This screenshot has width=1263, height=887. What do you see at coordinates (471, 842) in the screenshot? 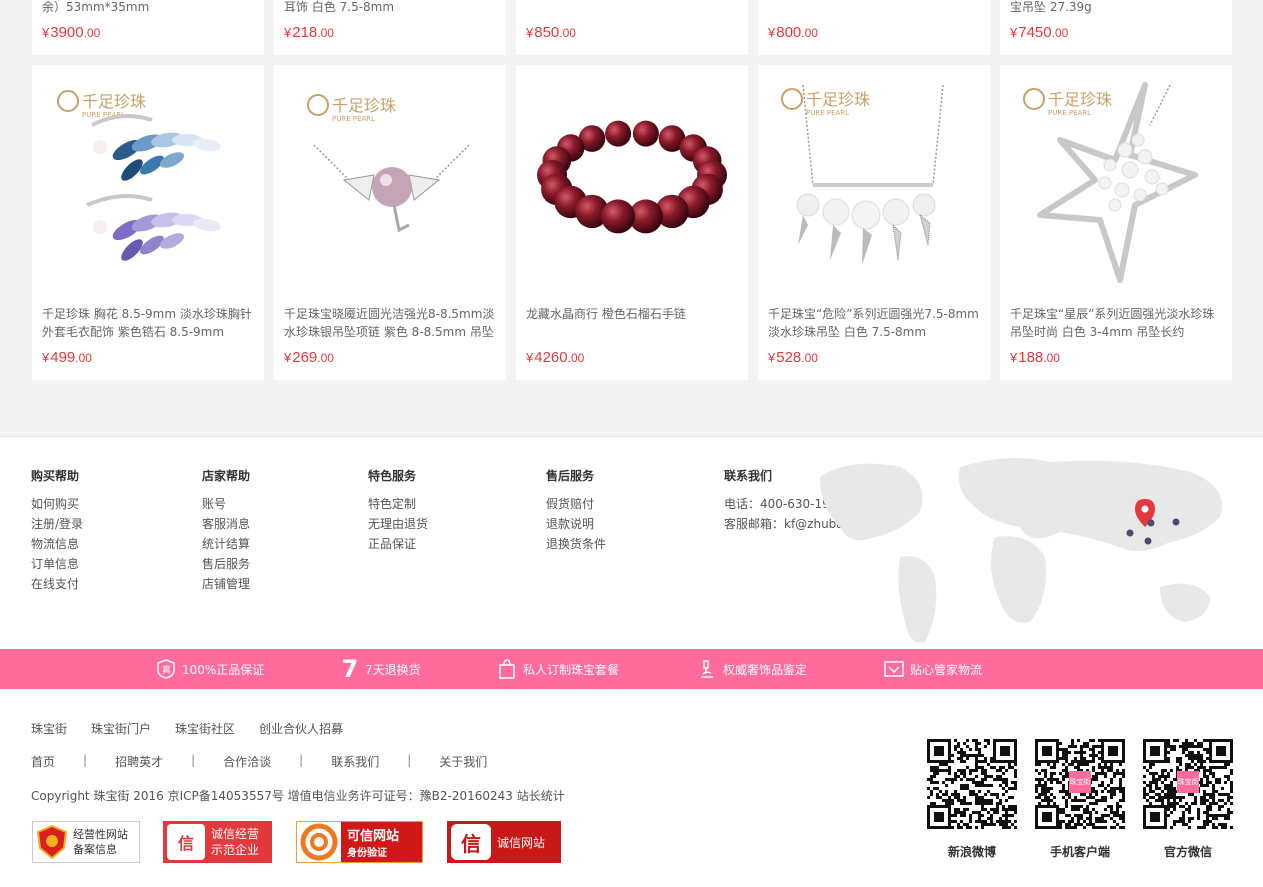
I see `credible-icon: 信` at bounding box center [471, 842].